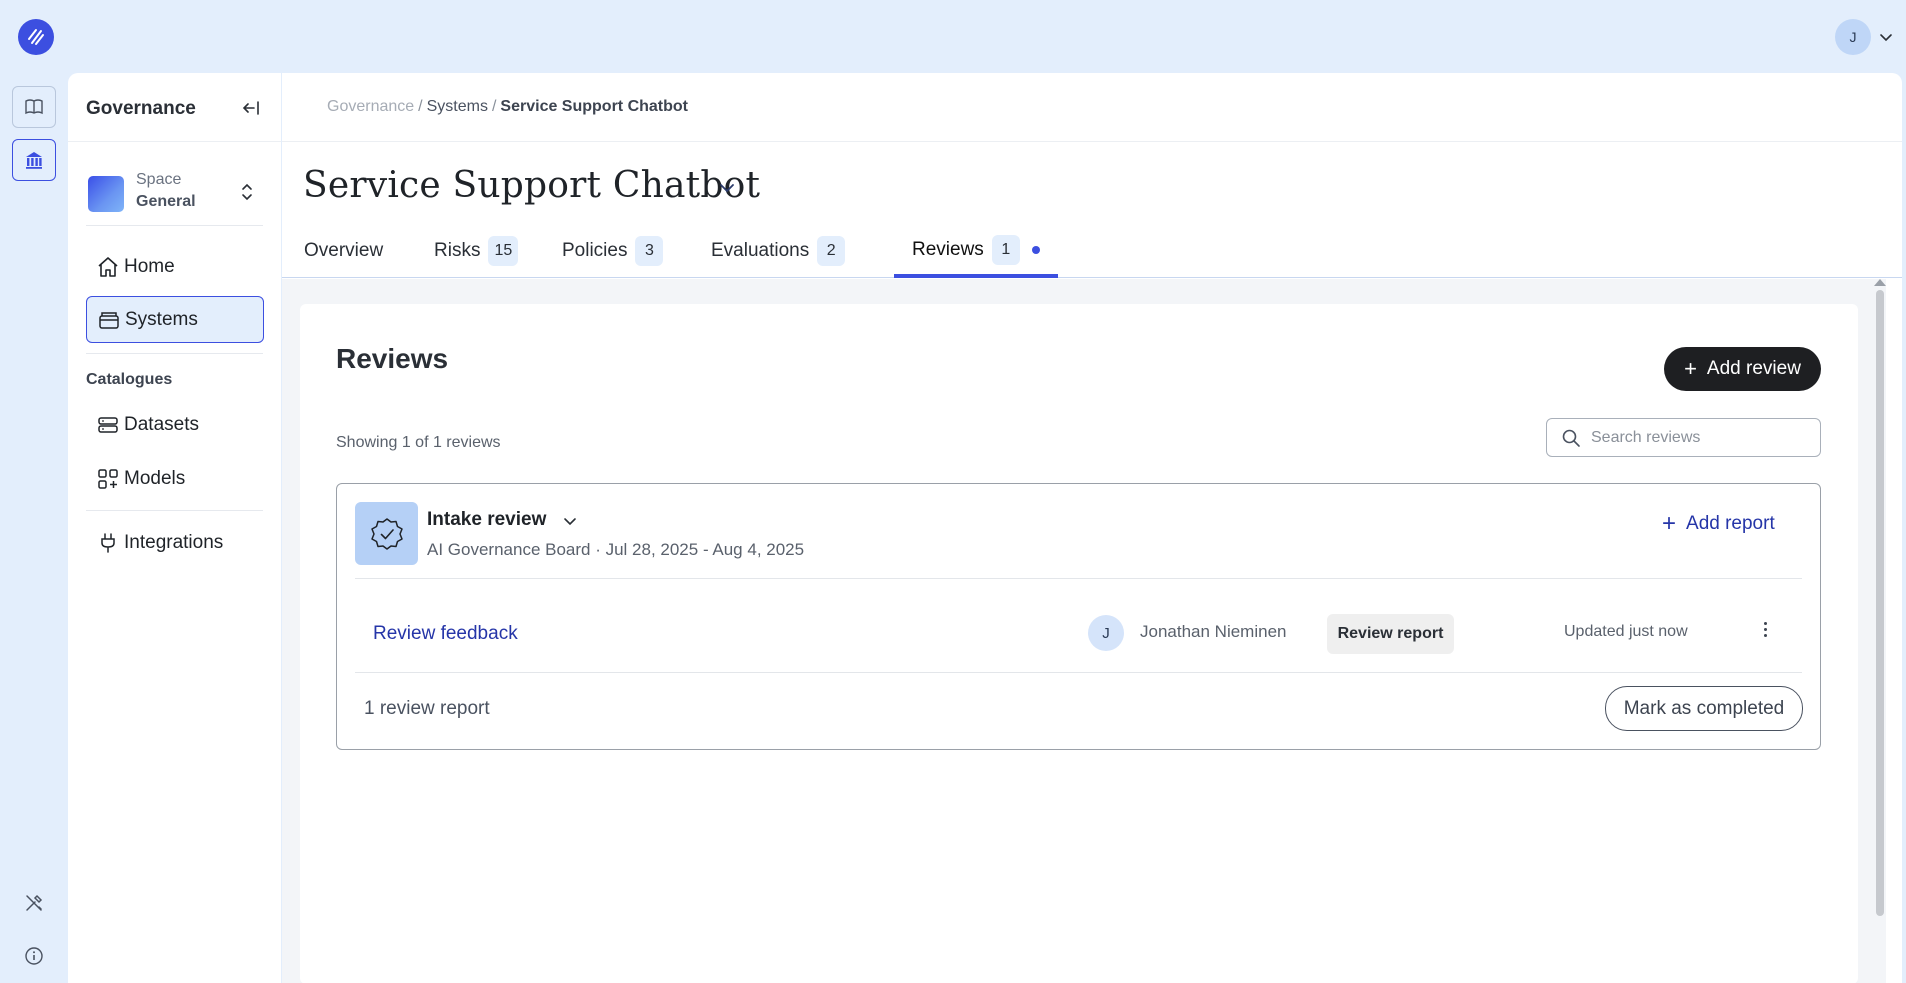 The image size is (1906, 983). I want to click on info-icon, so click(34, 956).